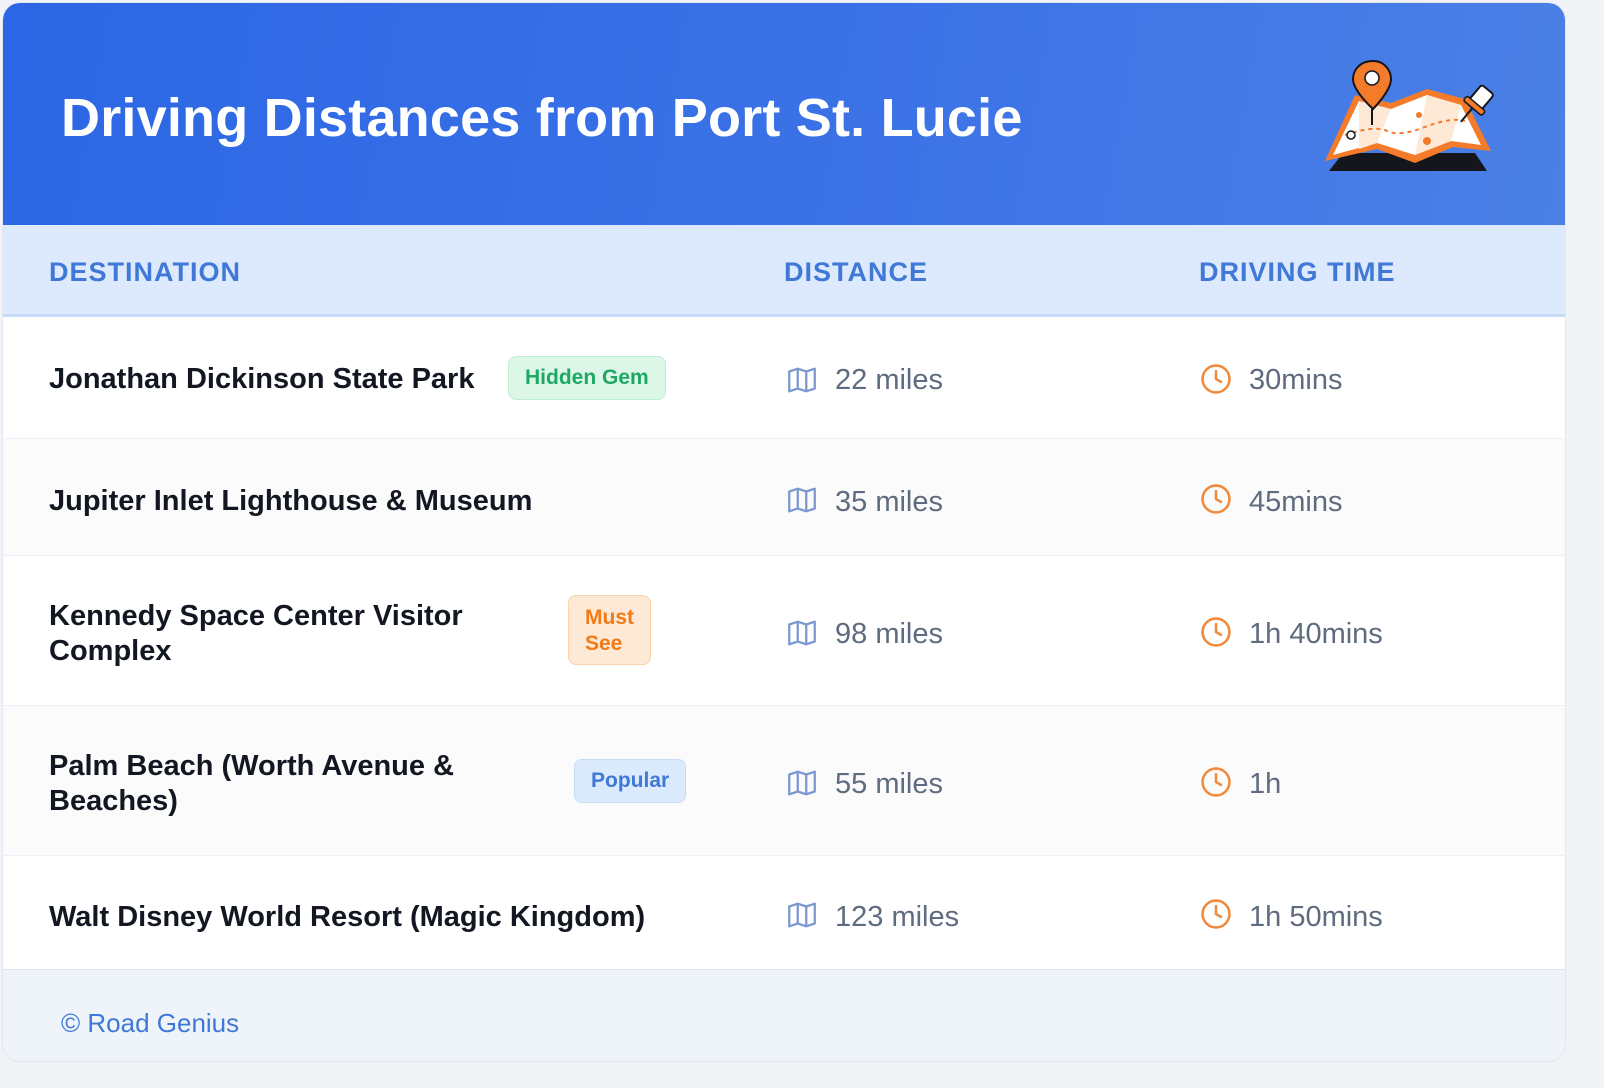 The width and height of the screenshot is (1604, 1088). What do you see at coordinates (262, 379) in the screenshot?
I see `destination-name: Jonathan Dickinson State Park` at bounding box center [262, 379].